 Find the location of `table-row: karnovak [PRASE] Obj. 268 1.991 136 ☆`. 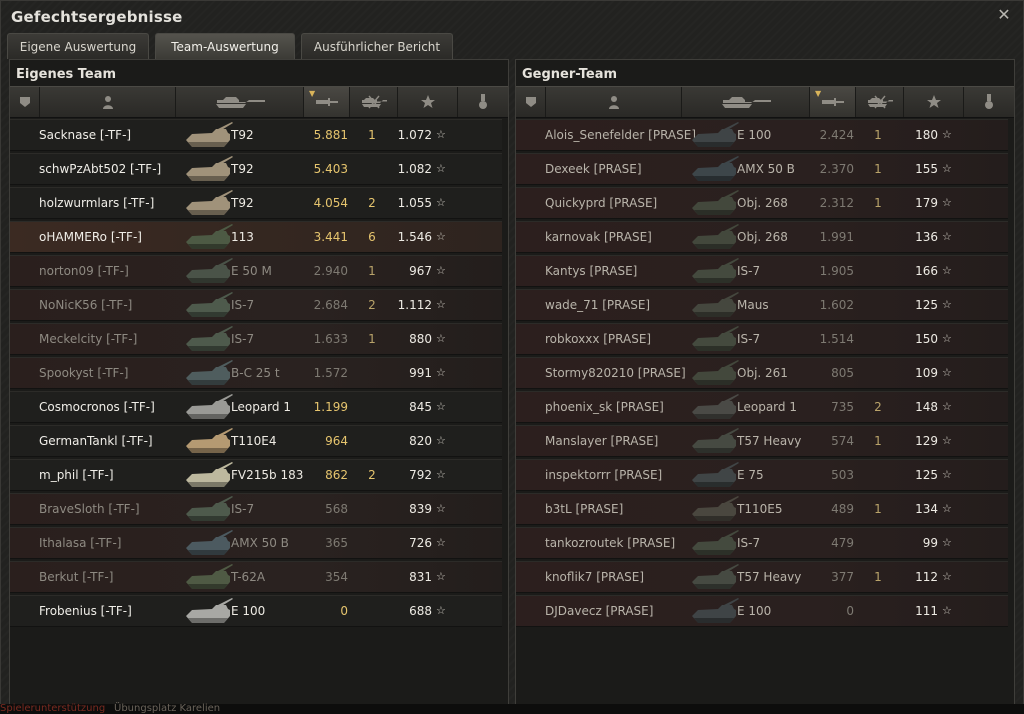

table-row: karnovak [PRASE] Obj. 268 1.991 136 ☆ is located at coordinates (762, 237).